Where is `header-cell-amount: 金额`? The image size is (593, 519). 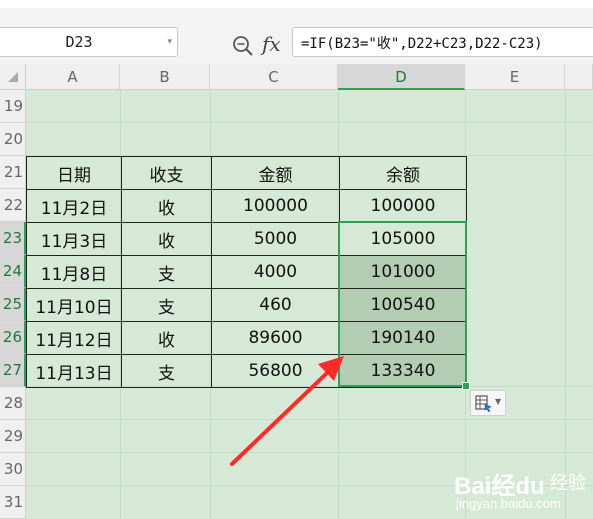 header-cell-amount: 金额 is located at coordinates (275, 173).